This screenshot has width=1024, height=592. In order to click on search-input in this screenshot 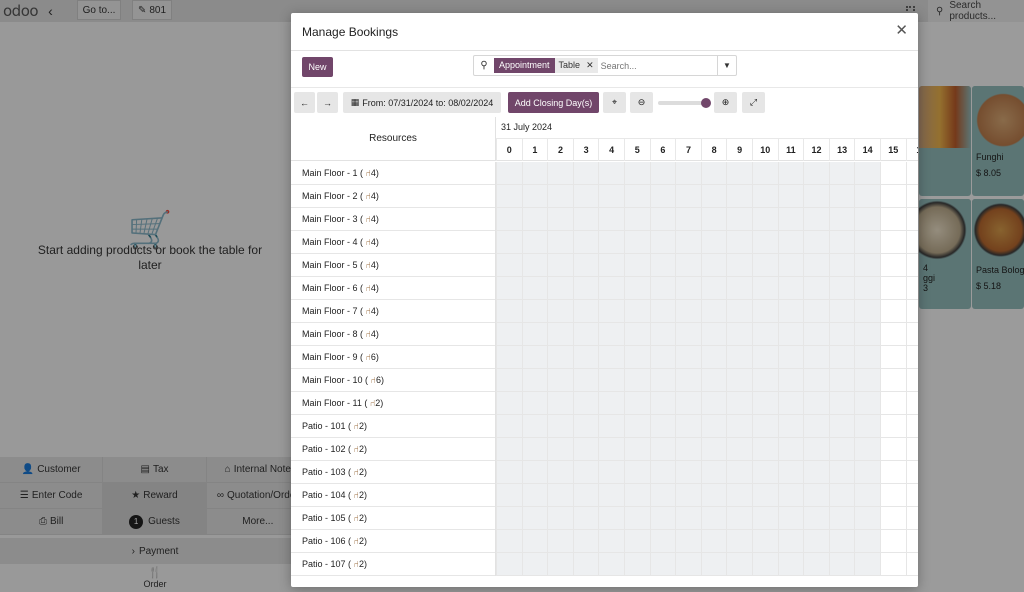, I will do `click(655, 65)`.